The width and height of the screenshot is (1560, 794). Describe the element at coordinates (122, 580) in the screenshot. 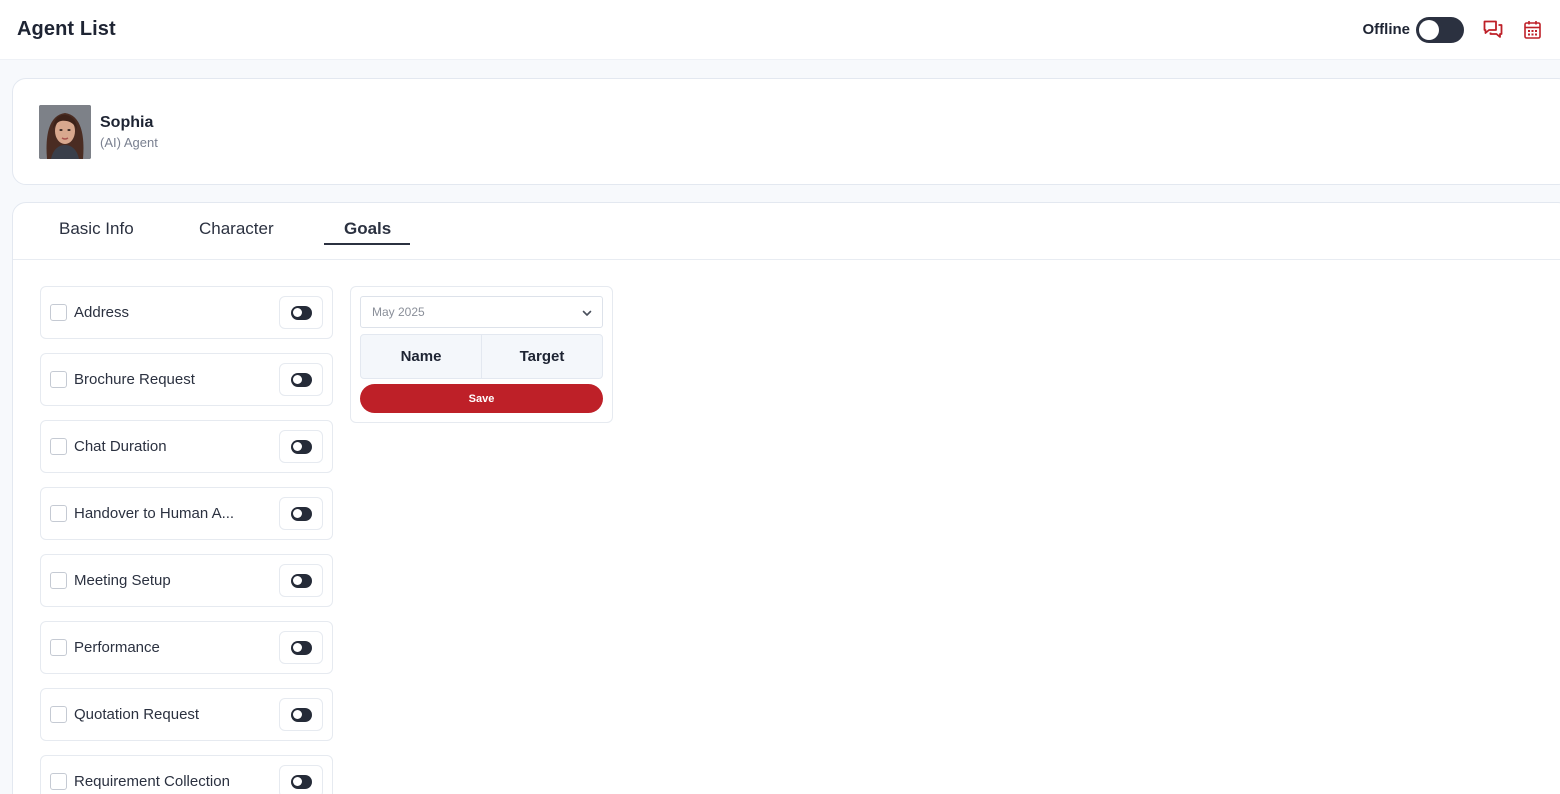

I see `goal-label: Meeting Setup` at that location.